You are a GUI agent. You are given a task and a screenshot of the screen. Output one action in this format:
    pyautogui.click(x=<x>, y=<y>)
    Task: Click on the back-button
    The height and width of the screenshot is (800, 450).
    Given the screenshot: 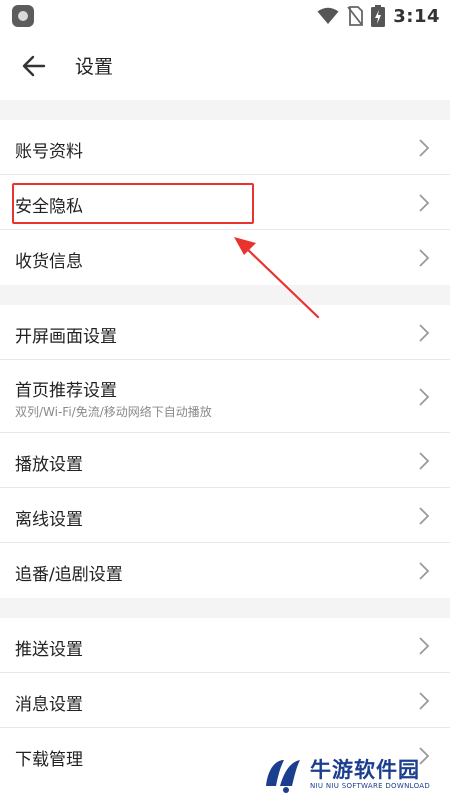 What is the action you would take?
    pyautogui.click(x=34, y=66)
    